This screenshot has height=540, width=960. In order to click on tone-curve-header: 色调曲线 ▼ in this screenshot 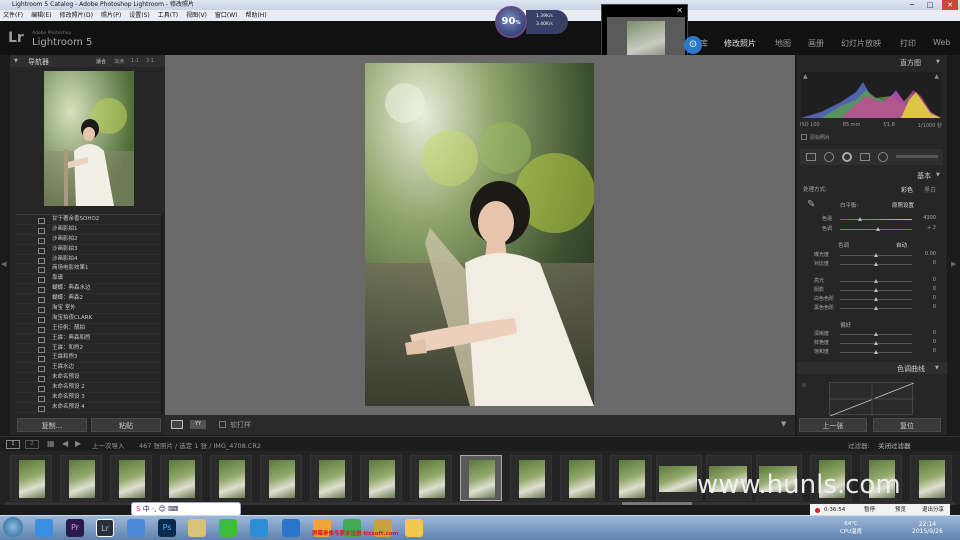, I will do `click(872, 368)`.